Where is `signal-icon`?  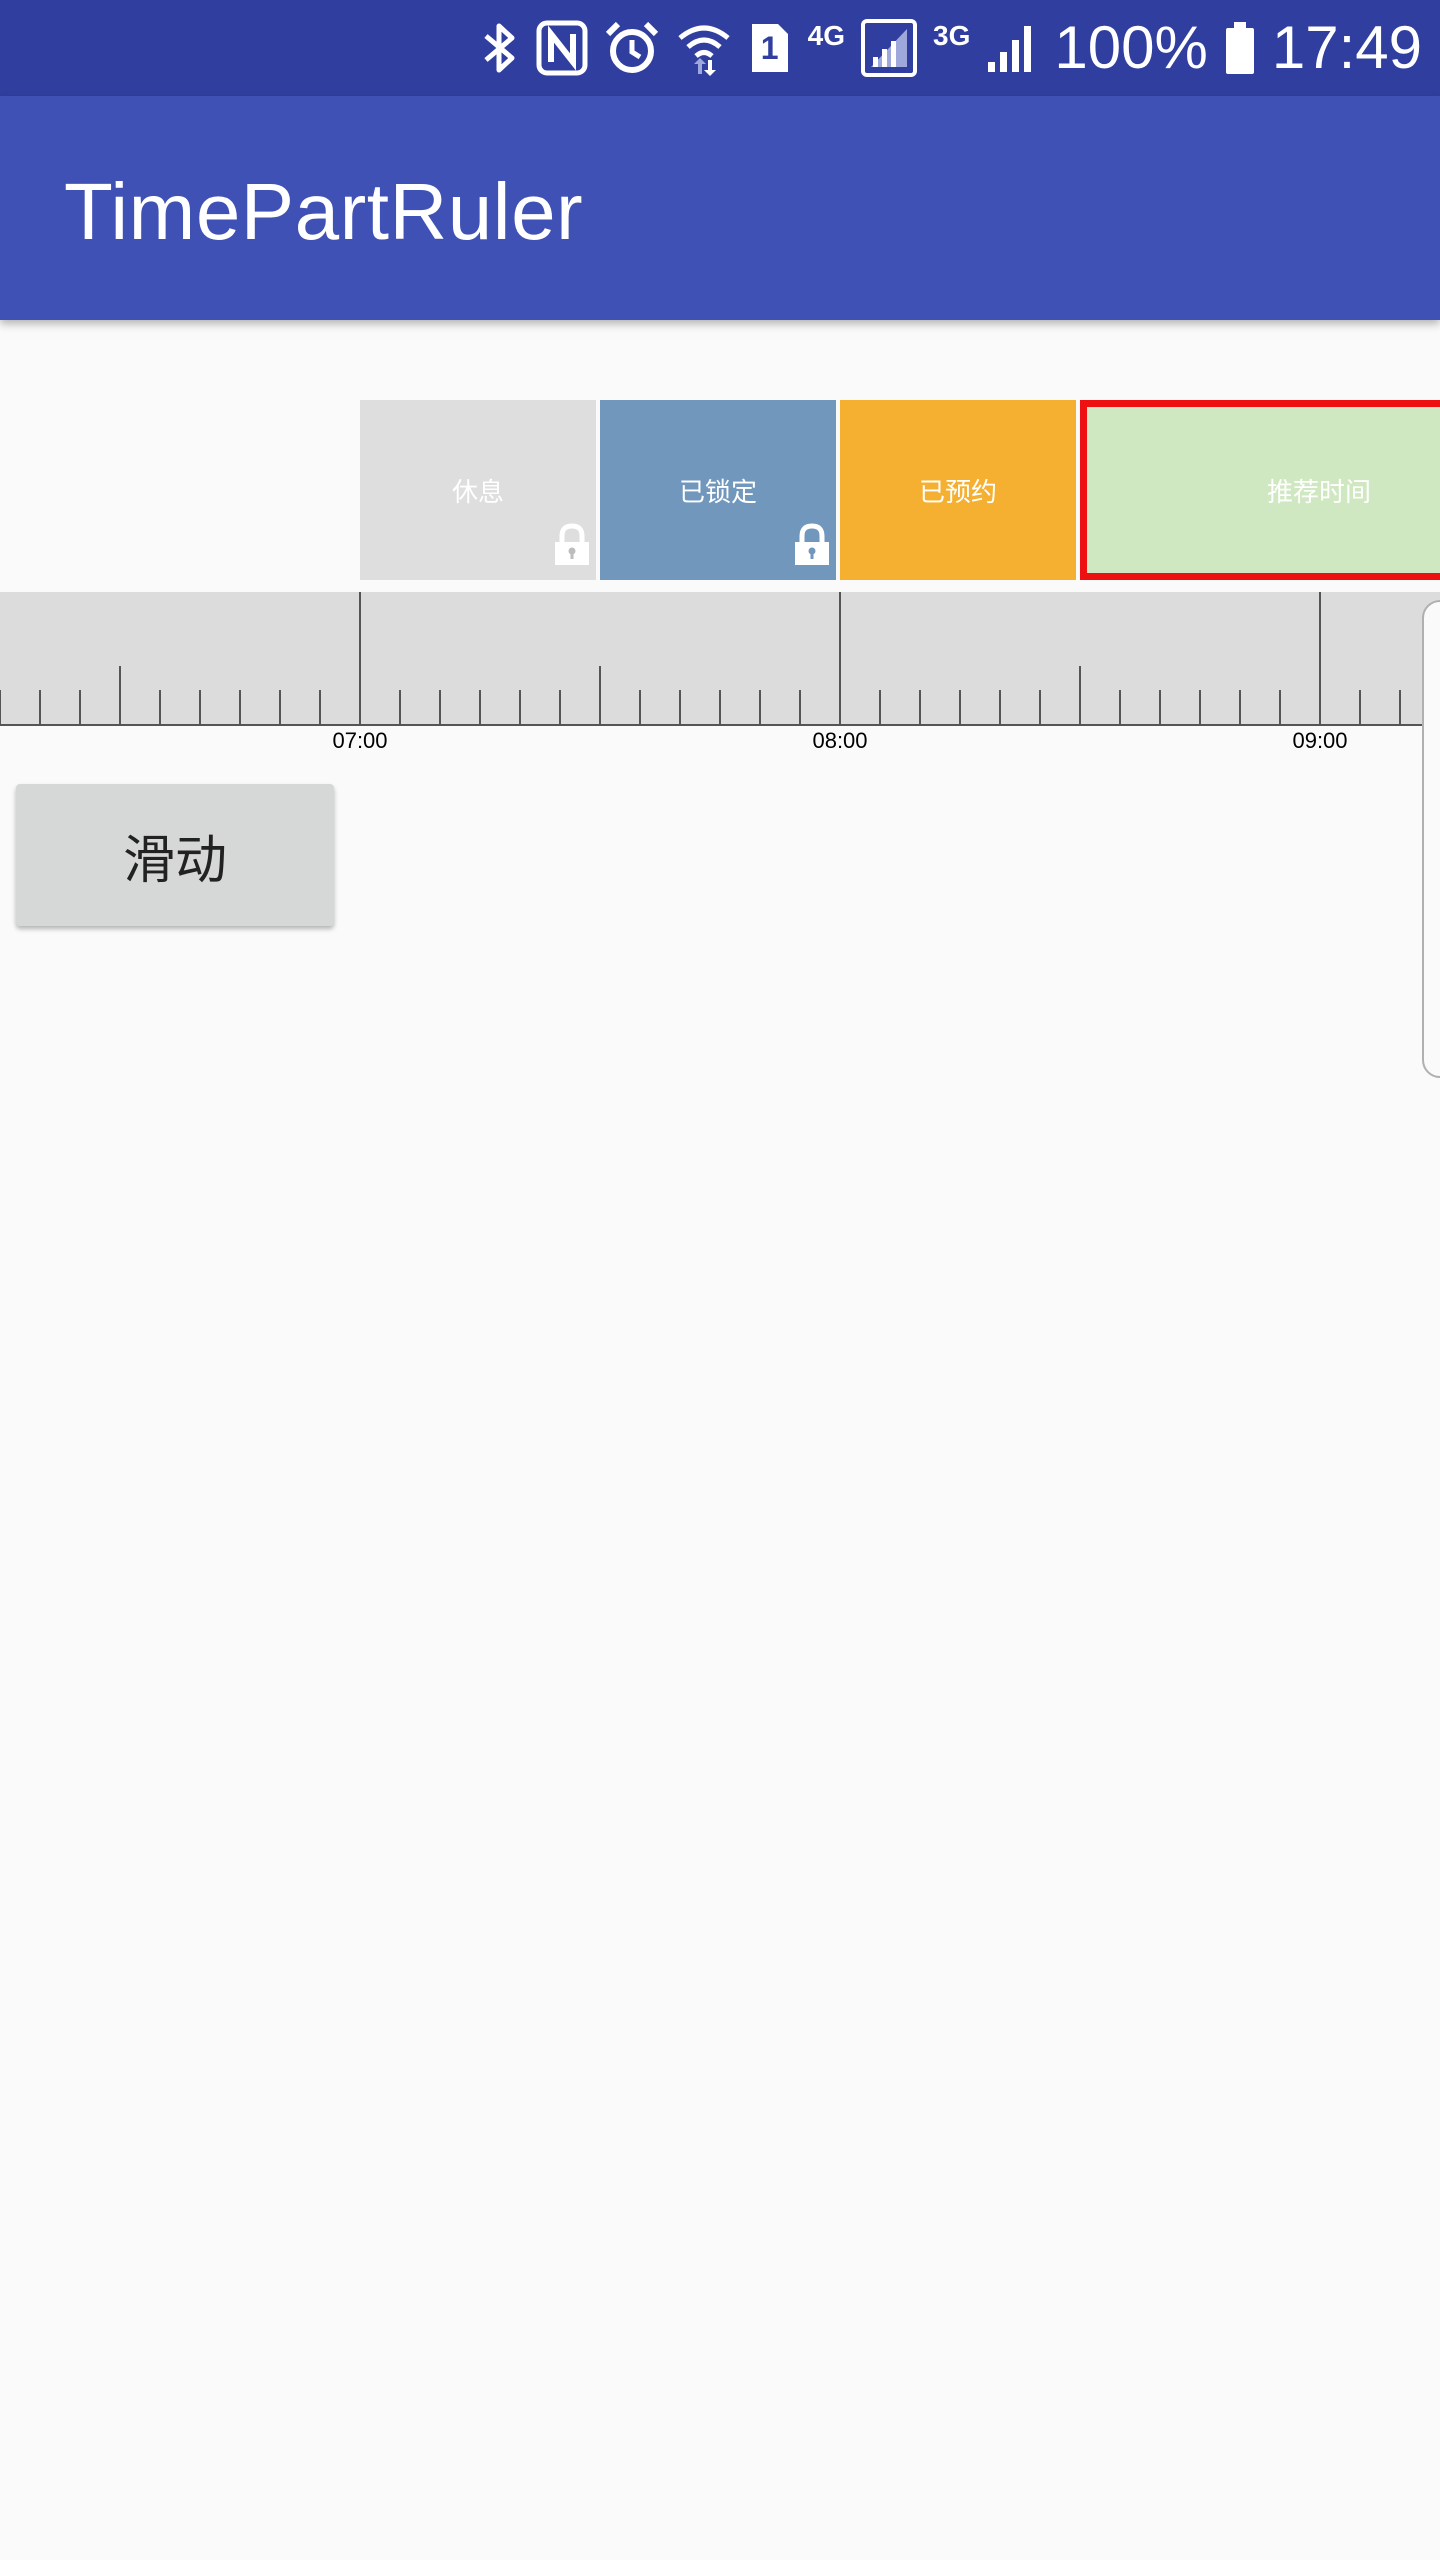
signal-icon is located at coordinates (889, 48).